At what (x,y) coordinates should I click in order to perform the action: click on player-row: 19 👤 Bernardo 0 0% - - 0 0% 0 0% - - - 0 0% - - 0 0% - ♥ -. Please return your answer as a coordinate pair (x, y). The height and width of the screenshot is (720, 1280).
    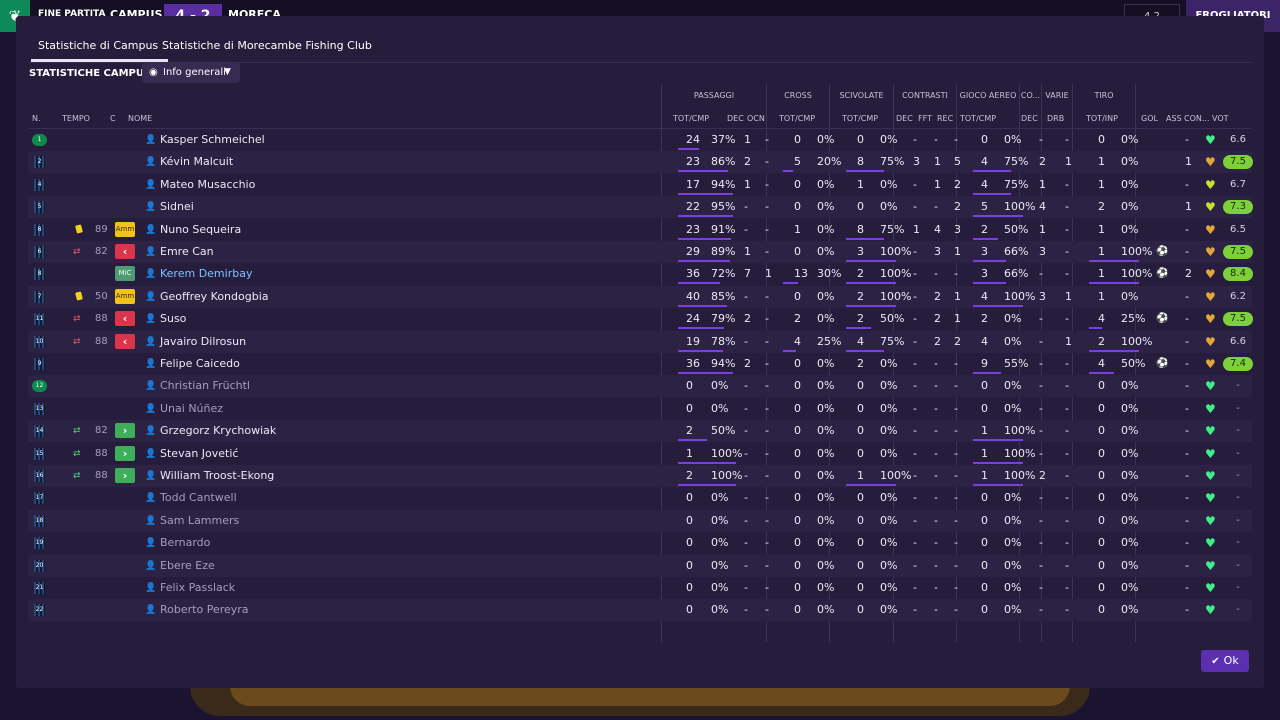
    Looking at the image, I should click on (640, 543).